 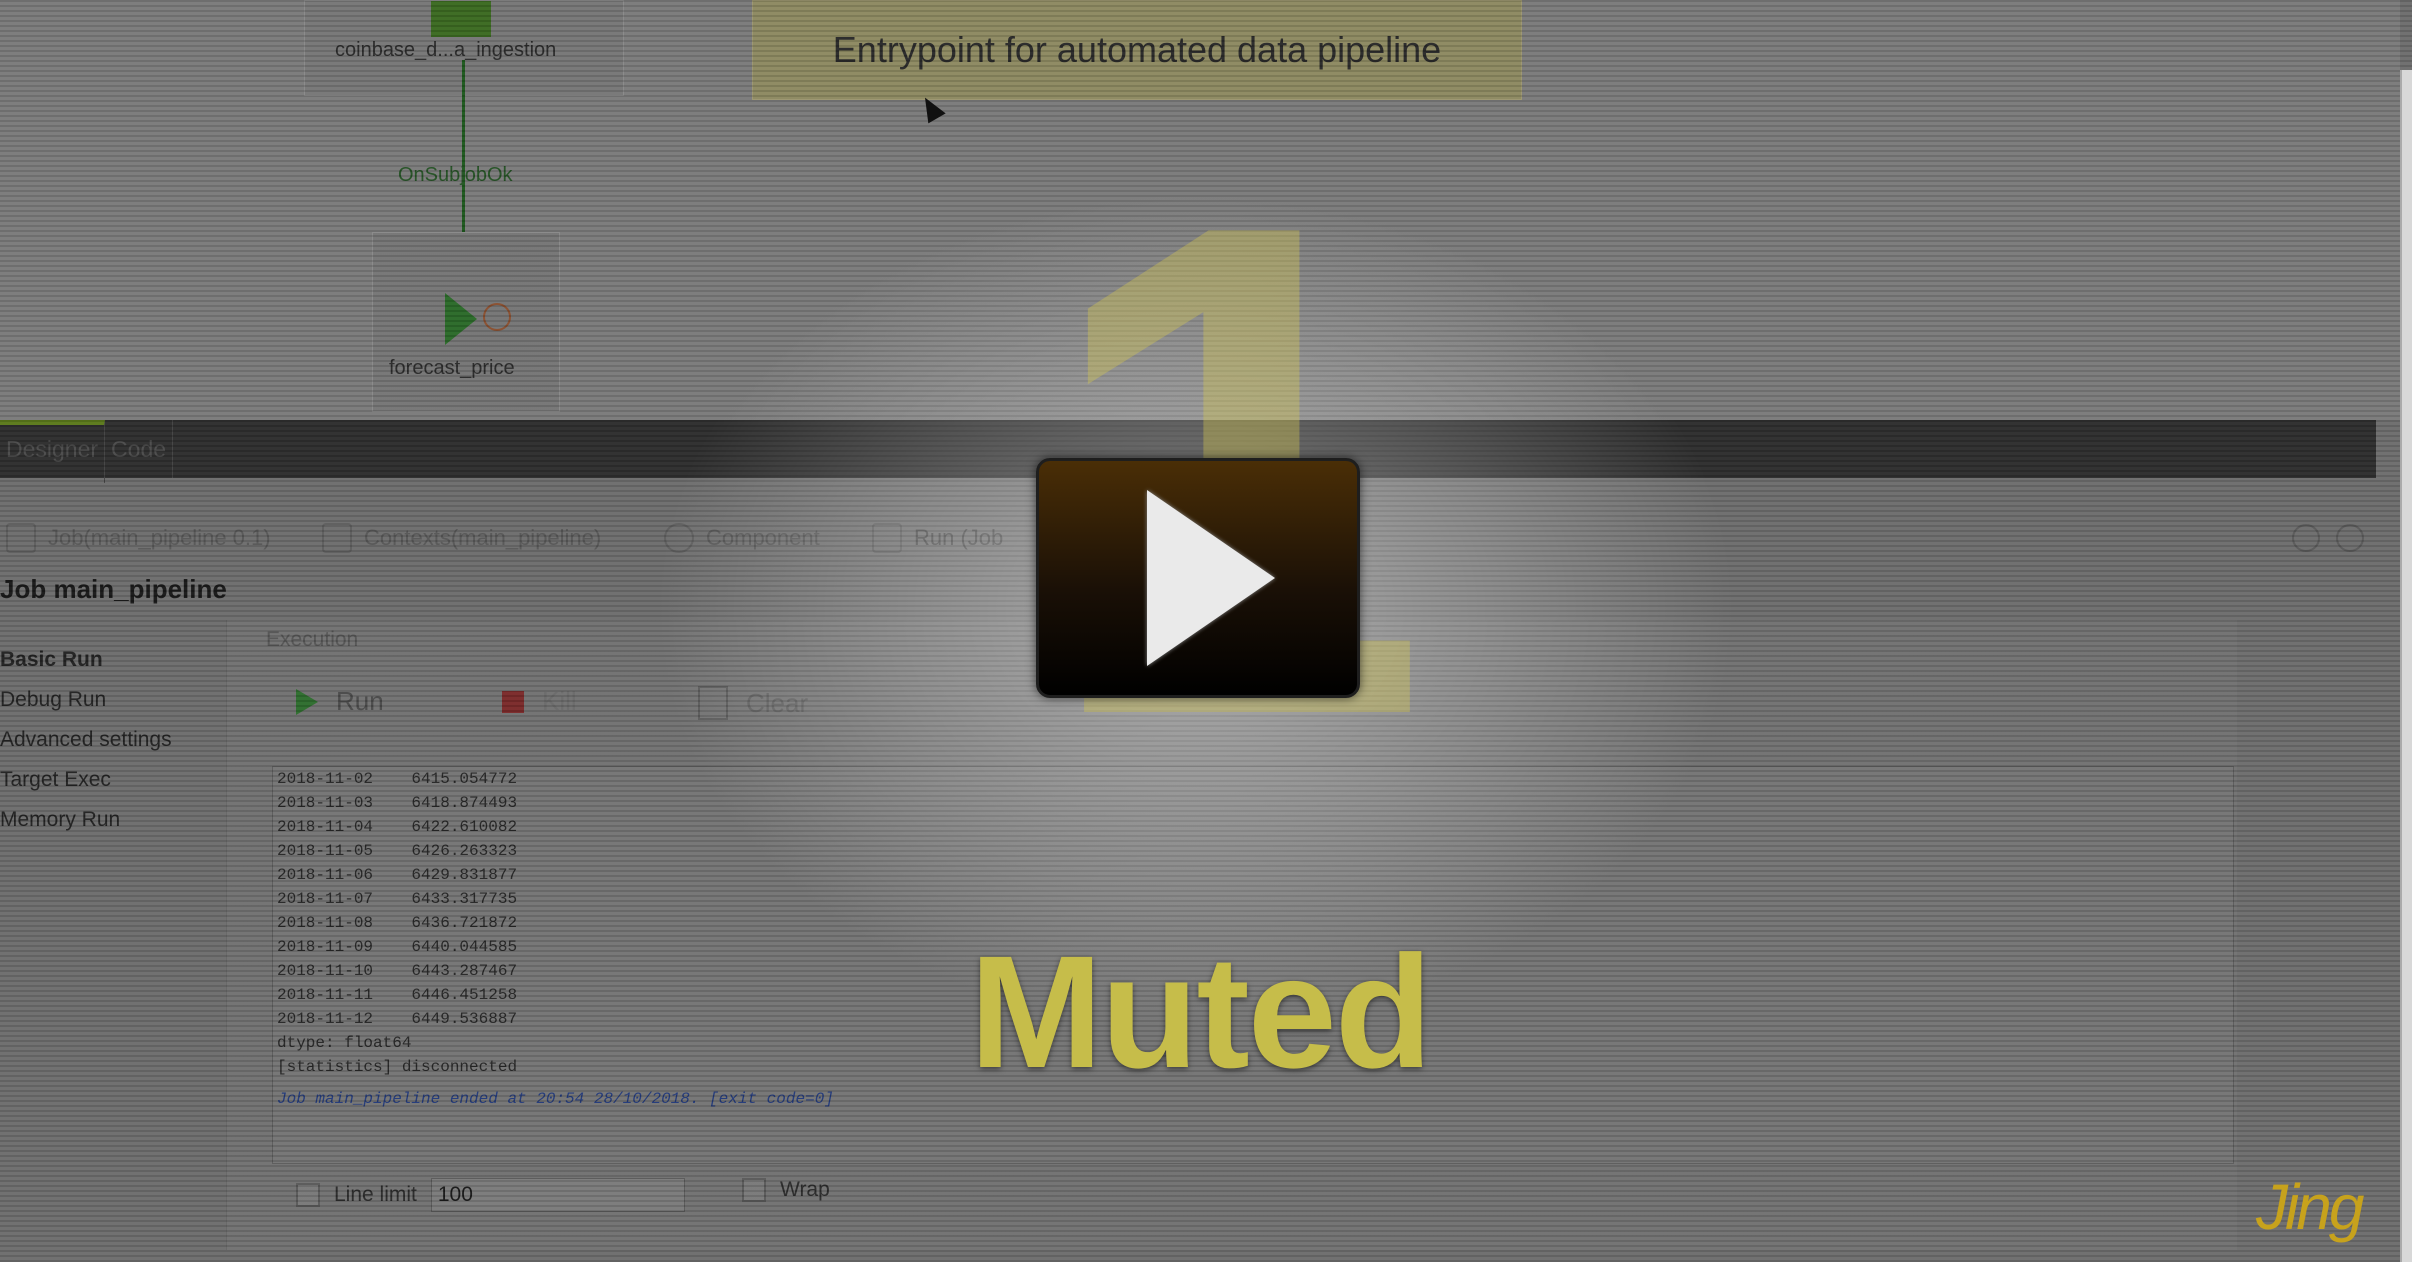 I want to click on muted-label: Muted, so click(x=1200, y=1011).